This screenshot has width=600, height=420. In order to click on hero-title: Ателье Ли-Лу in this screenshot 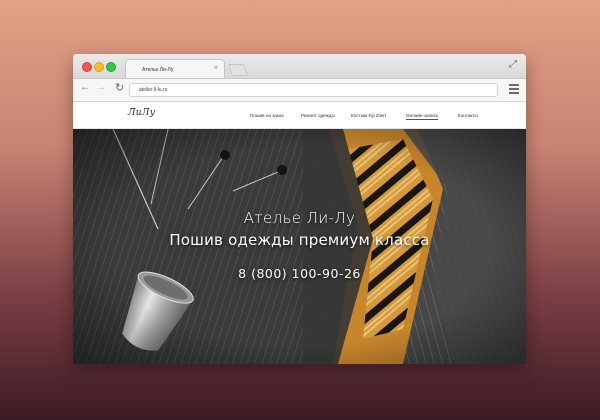, I will do `click(299, 218)`.